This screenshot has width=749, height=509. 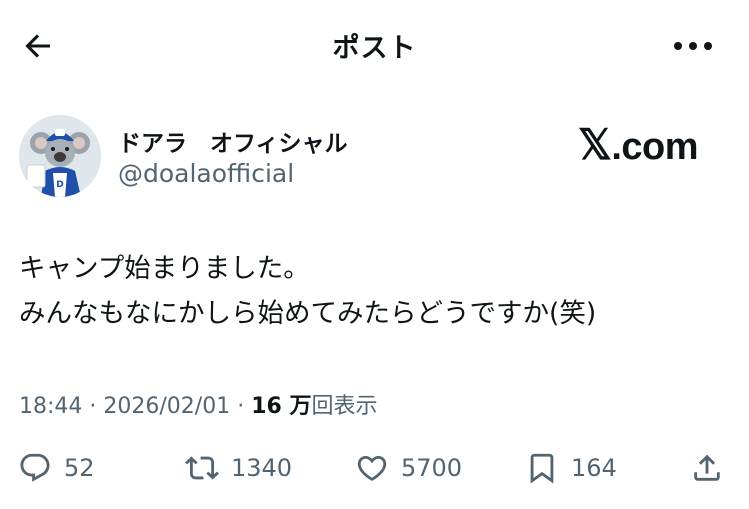 I want to click on repost-button: 1340, so click(x=238, y=468).